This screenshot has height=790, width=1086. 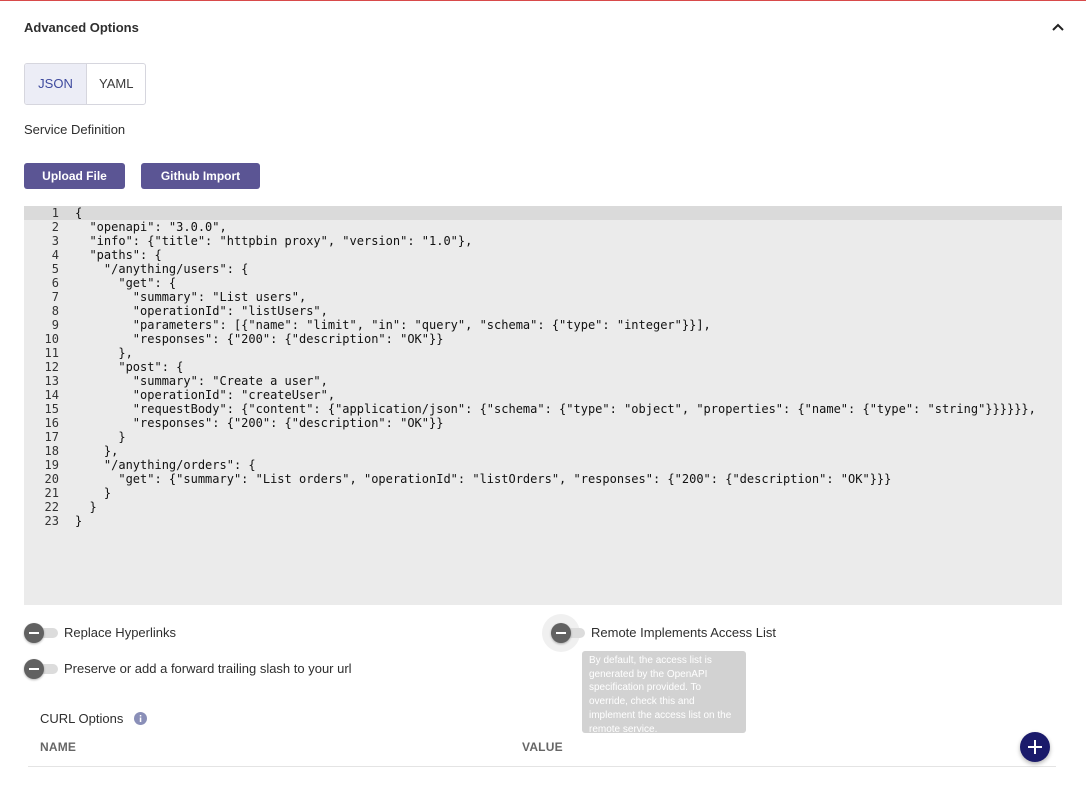 I want to click on code-line: 23}, so click(x=543, y=521).